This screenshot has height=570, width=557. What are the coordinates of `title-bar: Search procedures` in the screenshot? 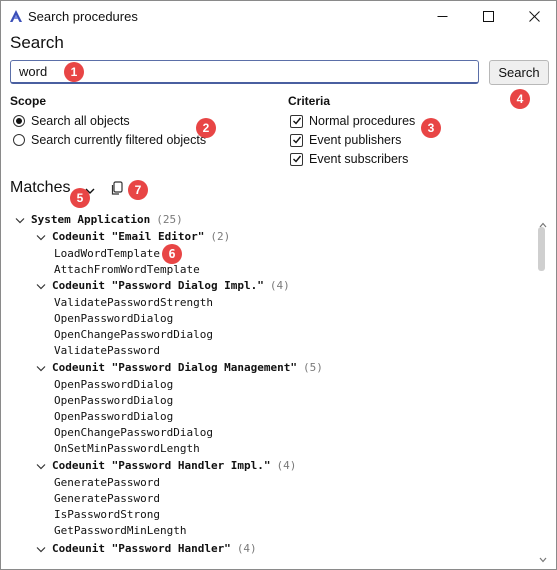 It's located at (278, 16).